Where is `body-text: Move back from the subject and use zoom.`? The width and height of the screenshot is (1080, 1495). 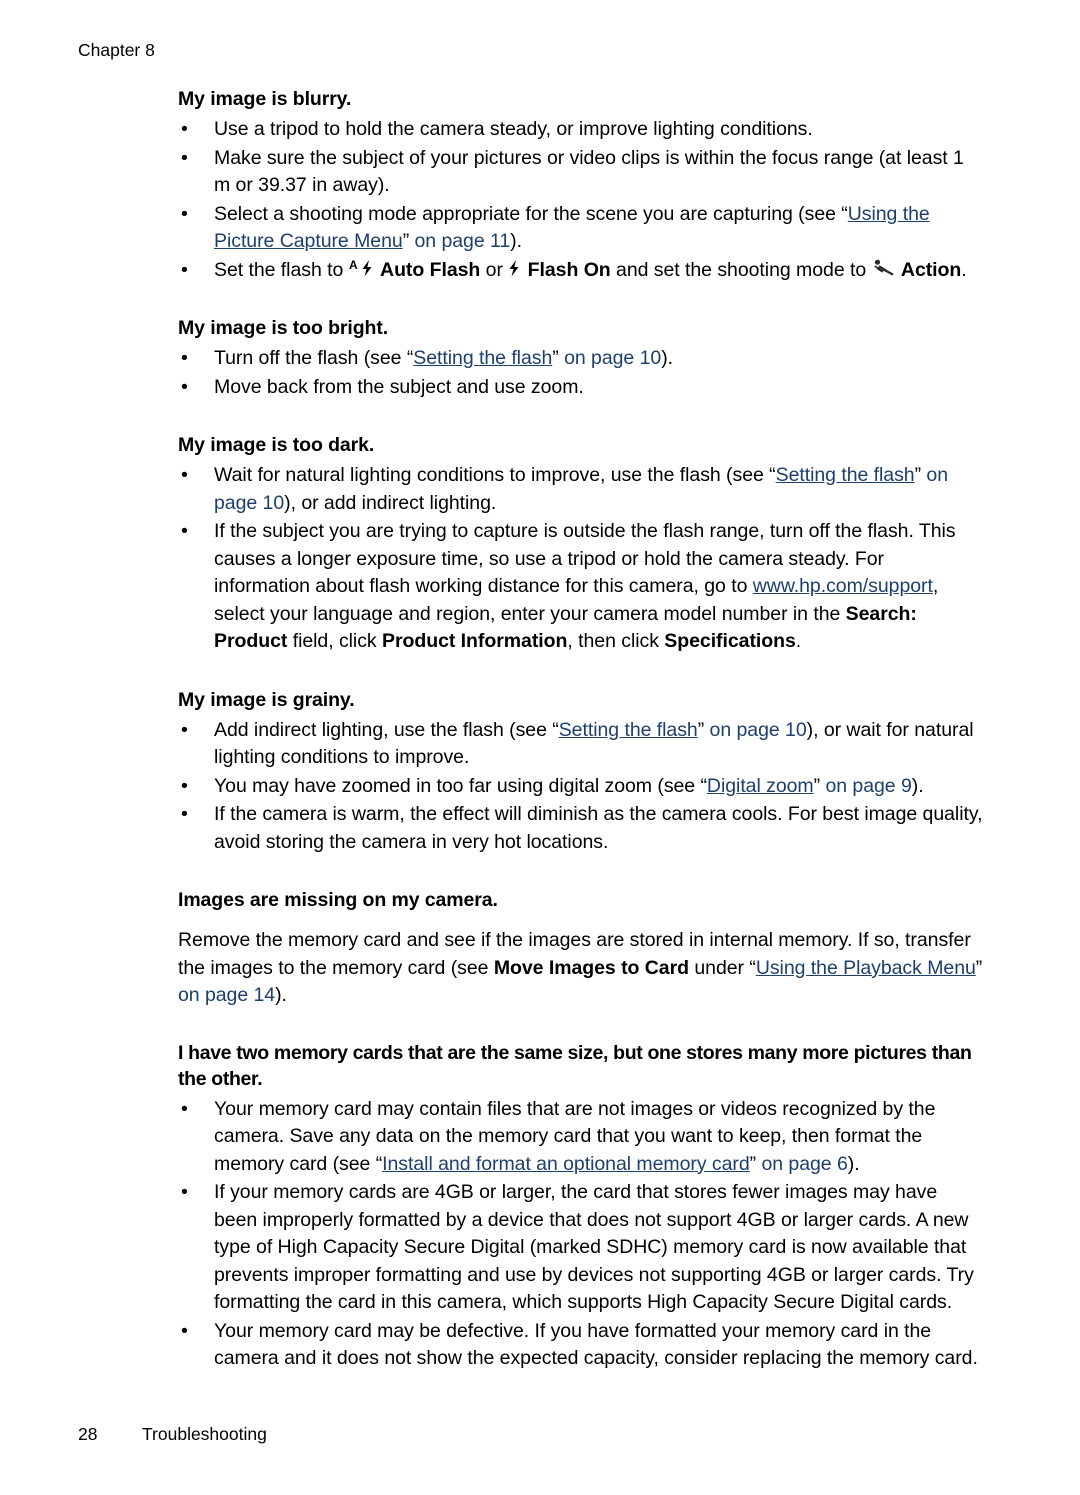 body-text: Move back from the subject and use zoom. is located at coordinates (399, 386).